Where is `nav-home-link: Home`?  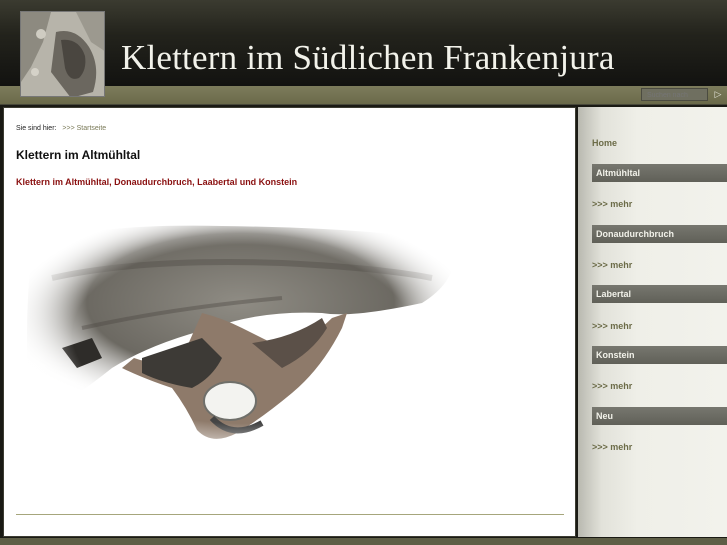 nav-home-link: Home is located at coordinates (604, 143).